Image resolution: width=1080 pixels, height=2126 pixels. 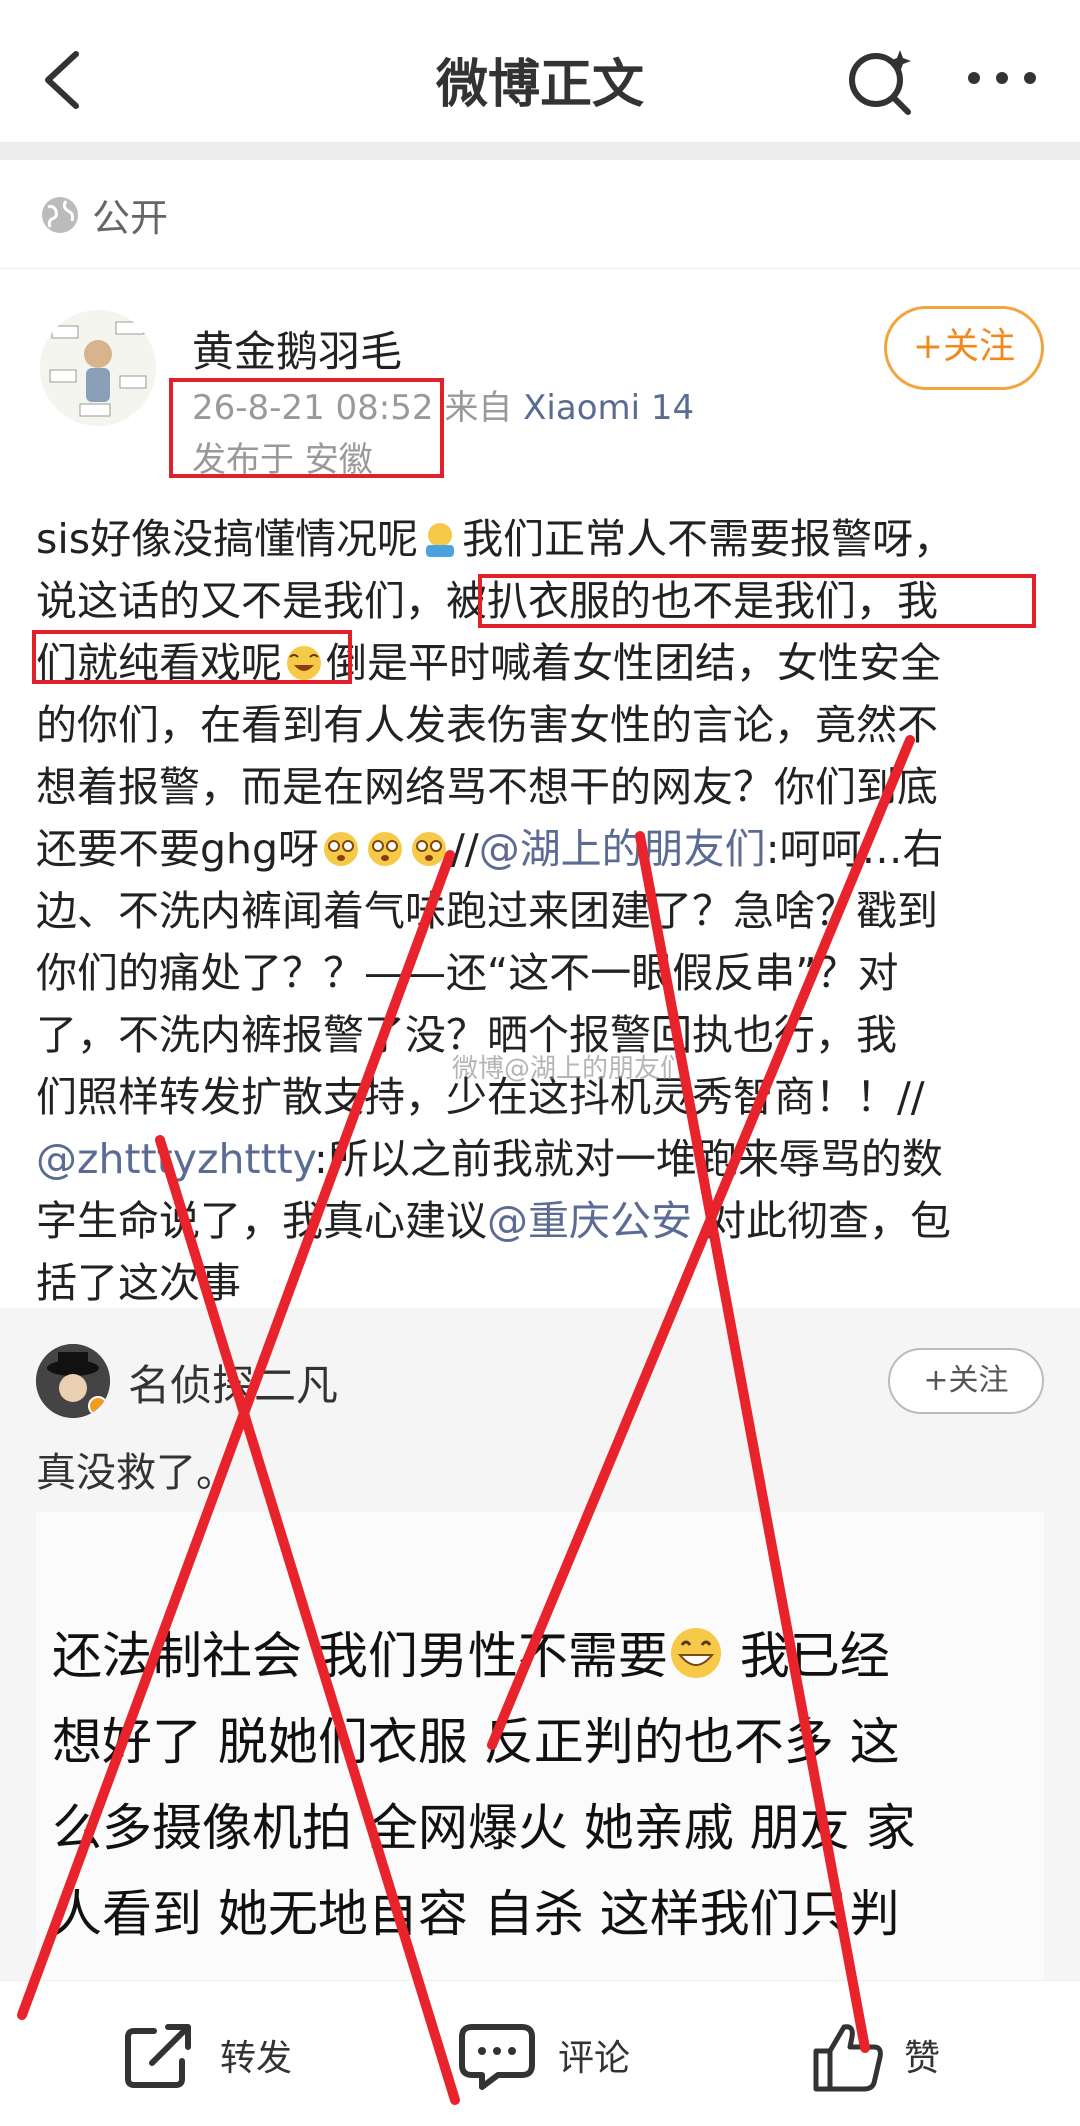 I want to click on post-line: 还要不要ghg呀//@湖上的朋友们:呵呵…右, so click(x=490, y=849).